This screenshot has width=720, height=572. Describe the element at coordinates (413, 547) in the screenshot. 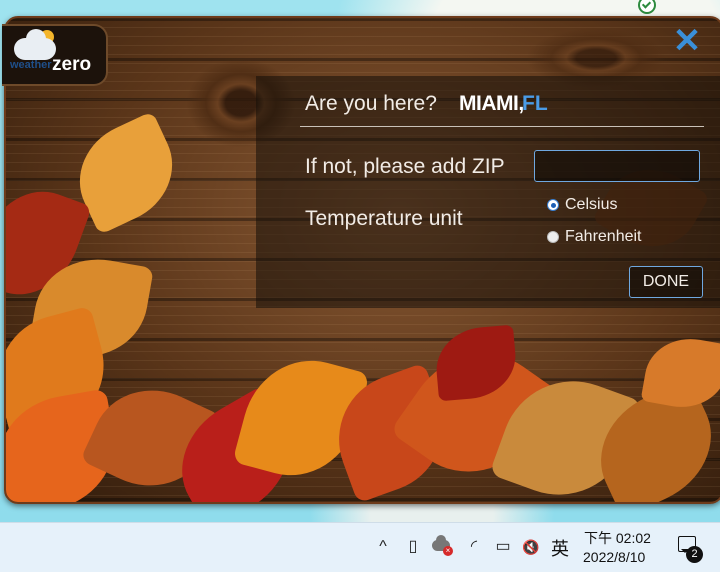

I see `meet-now-icon: ▯` at that location.